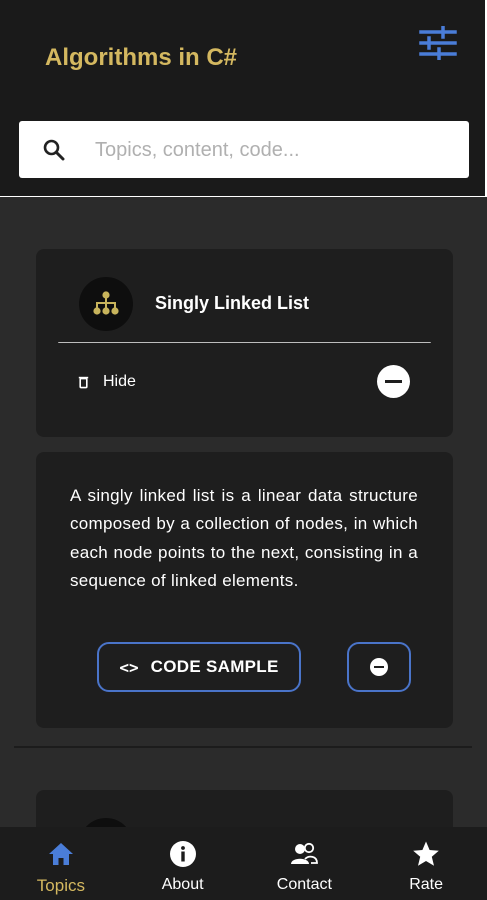 This screenshot has height=900, width=487. What do you see at coordinates (426, 884) in the screenshot?
I see `nav-label: Rate` at bounding box center [426, 884].